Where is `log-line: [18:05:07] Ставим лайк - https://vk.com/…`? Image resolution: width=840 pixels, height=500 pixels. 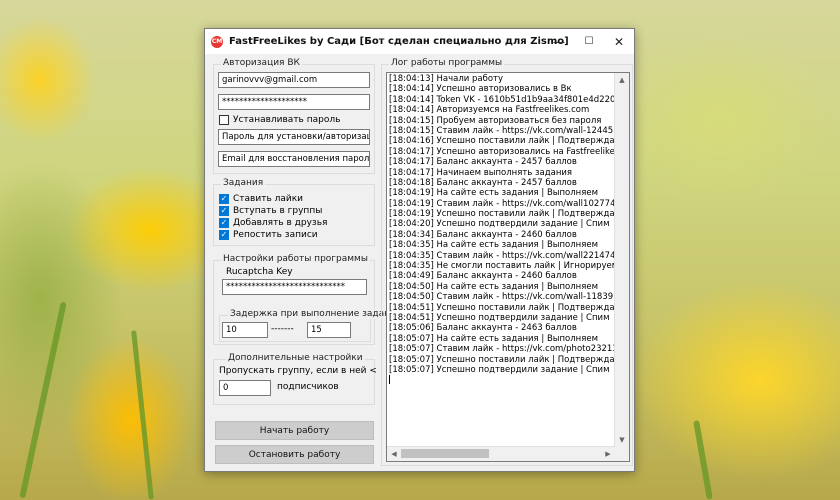 log-line: [18:05:07] Ставим лайк - https://vk.com/… is located at coordinates (502, 349).